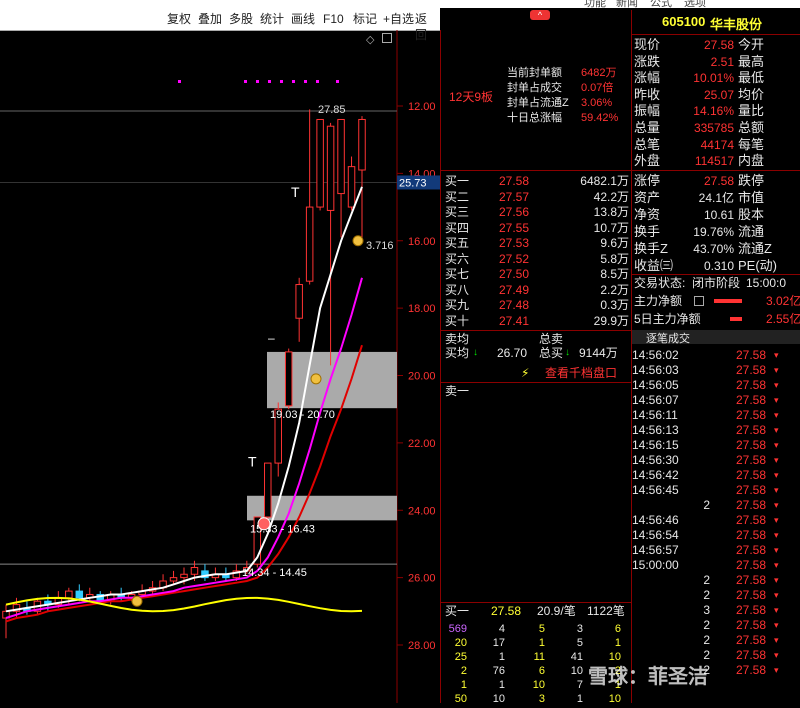 The width and height of the screenshot is (800, 708). What do you see at coordinates (380, 246) in the screenshot?
I see `indicator-label: 3.716` at bounding box center [380, 246].